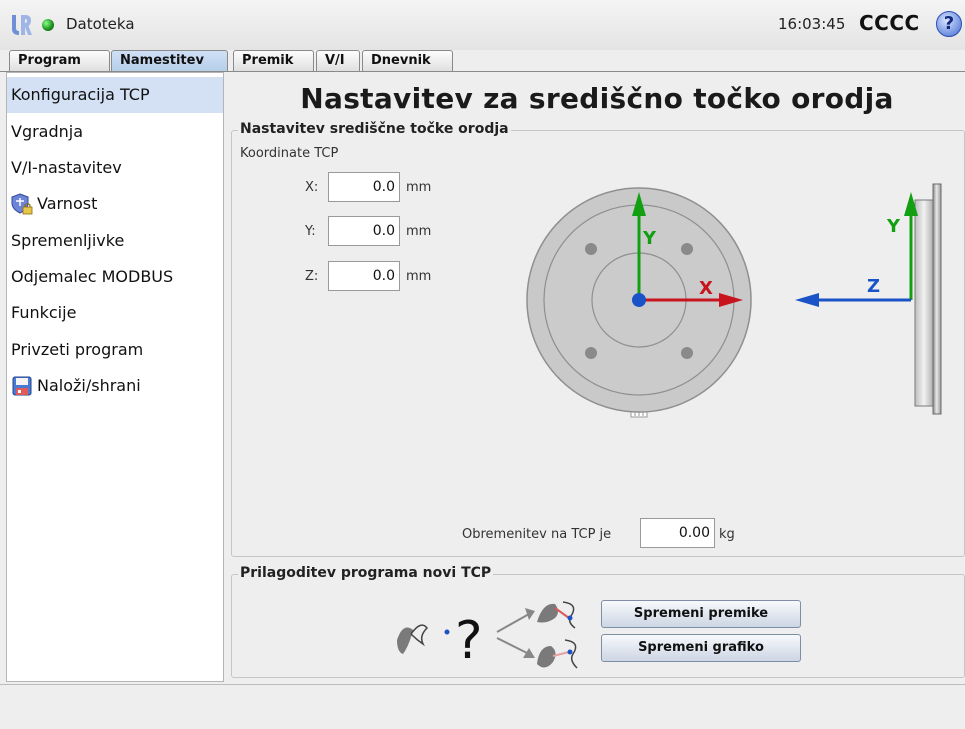 This screenshot has height=729, width=965. What do you see at coordinates (67, 203) in the screenshot?
I see `sidebar-item-label: Varnost` at bounding box center [67, 203].